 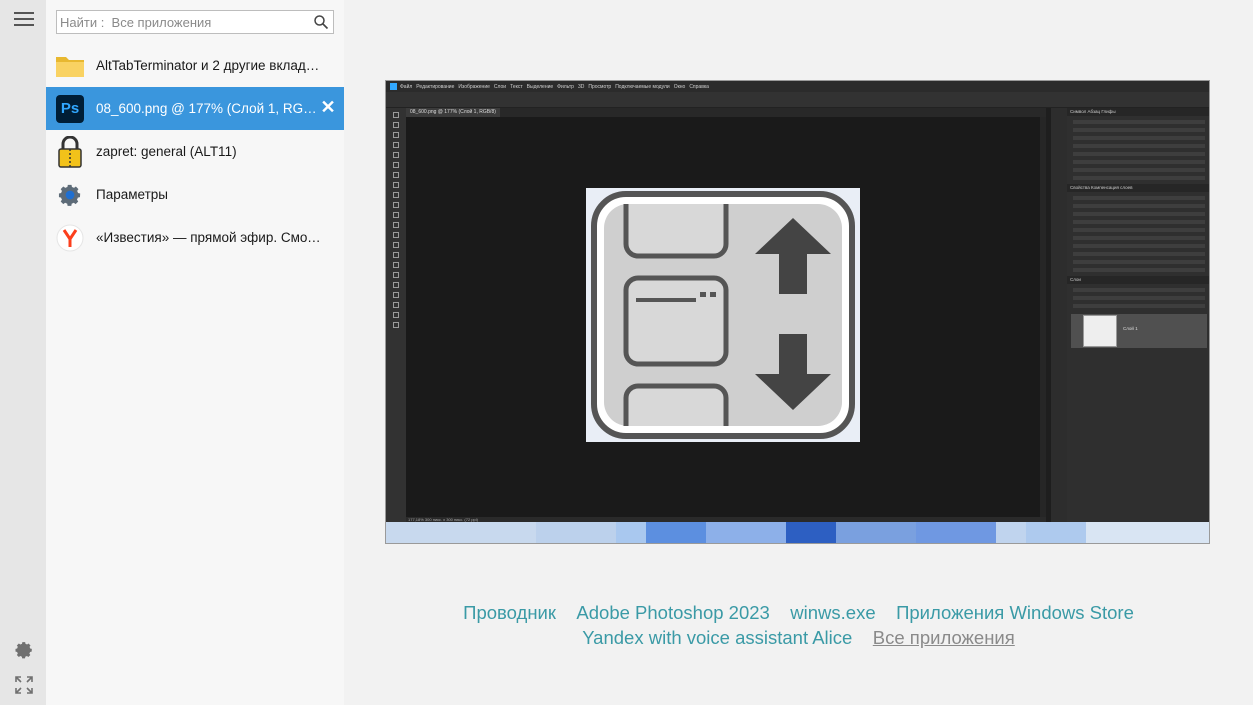 I want to click on window-title: Параметры, so click(x=132, y=194).